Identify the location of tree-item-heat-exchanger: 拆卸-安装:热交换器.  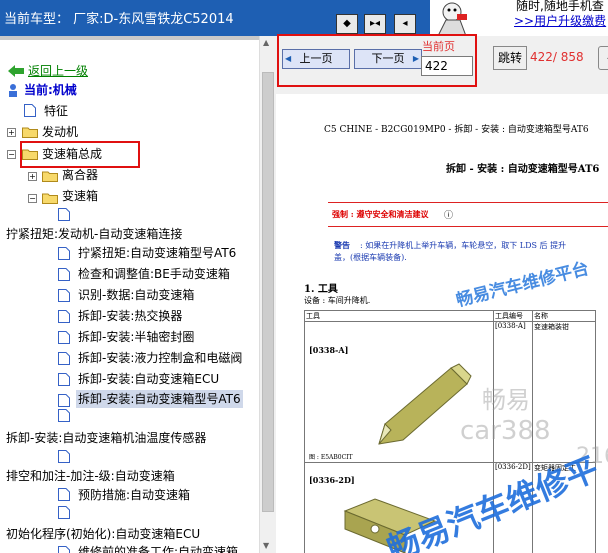
(130, 316).